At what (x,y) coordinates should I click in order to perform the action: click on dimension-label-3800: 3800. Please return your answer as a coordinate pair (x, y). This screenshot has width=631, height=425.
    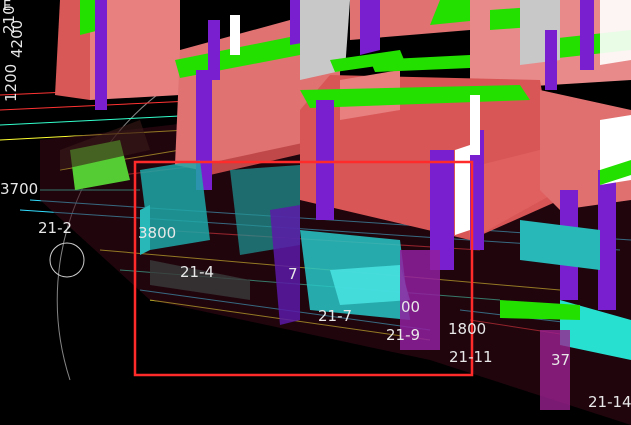
    Looking at the image, I should click on (157, 233).